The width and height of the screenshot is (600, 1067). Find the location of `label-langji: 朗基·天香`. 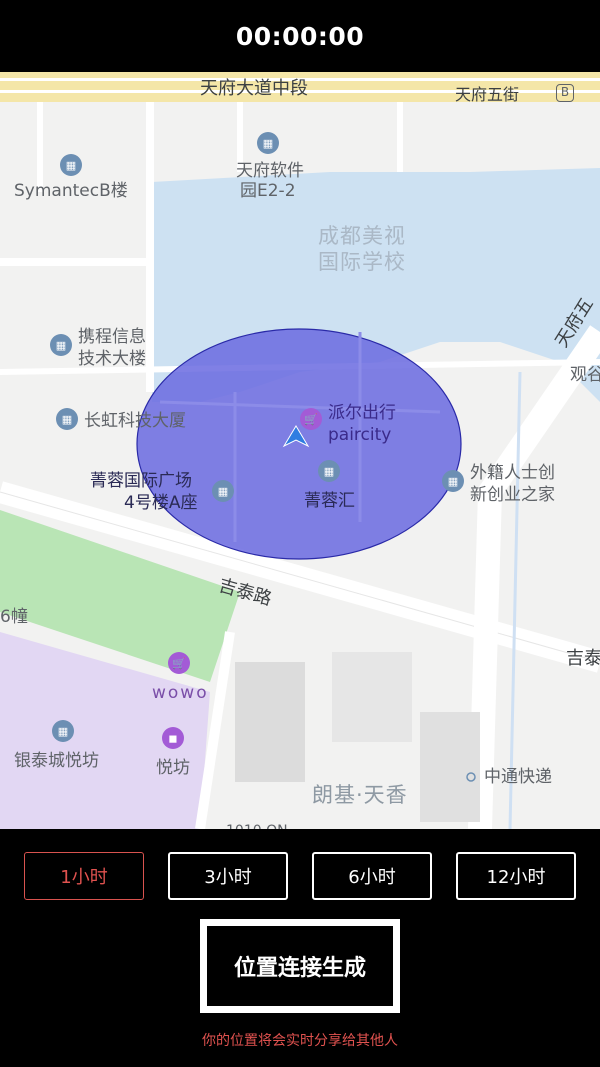

label-langji: 朗基·天香 is located at coordinates (360, 795).